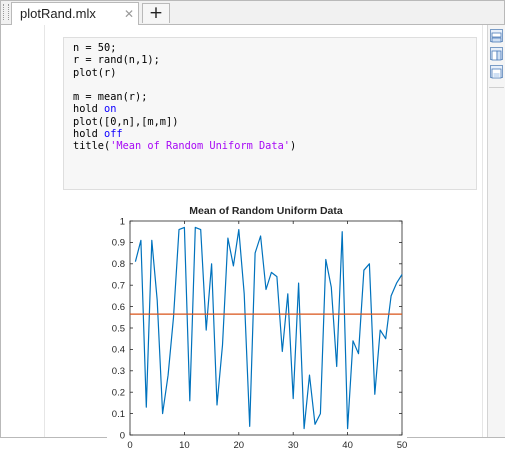 This screenshot has height=457, width=505. Describe the element at coordinates (110, 109) in the screenshot. I see `code-keyword: on` at that location.